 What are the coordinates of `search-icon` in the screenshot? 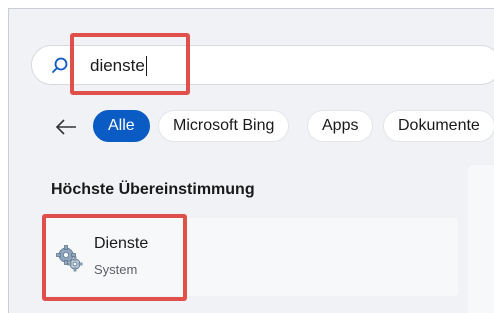 It's located at (60, 65).